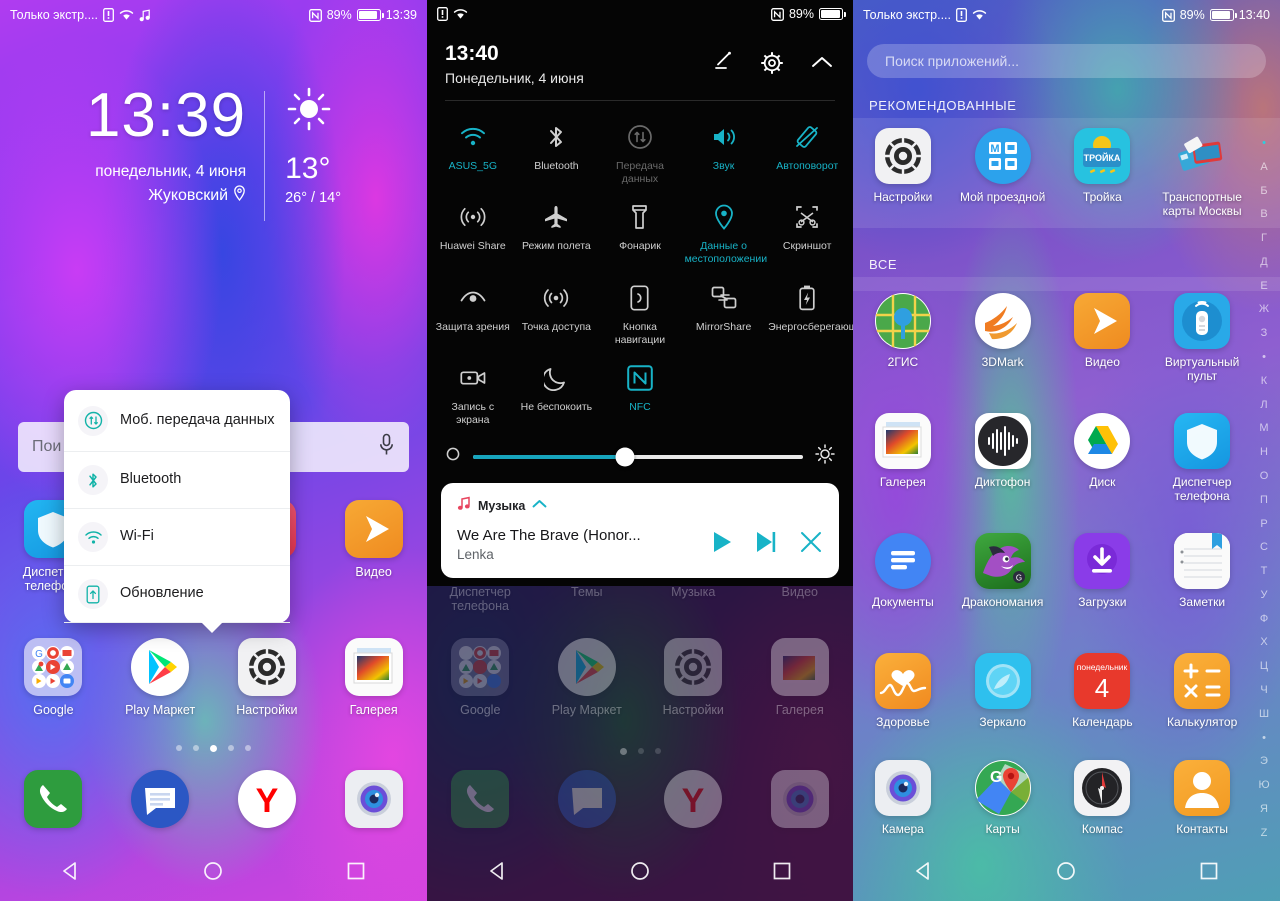 Image resolution: width=1280 pixels, height=901 pixels. I want to click on app-mirror: Зеркало, so click(1003, 691).